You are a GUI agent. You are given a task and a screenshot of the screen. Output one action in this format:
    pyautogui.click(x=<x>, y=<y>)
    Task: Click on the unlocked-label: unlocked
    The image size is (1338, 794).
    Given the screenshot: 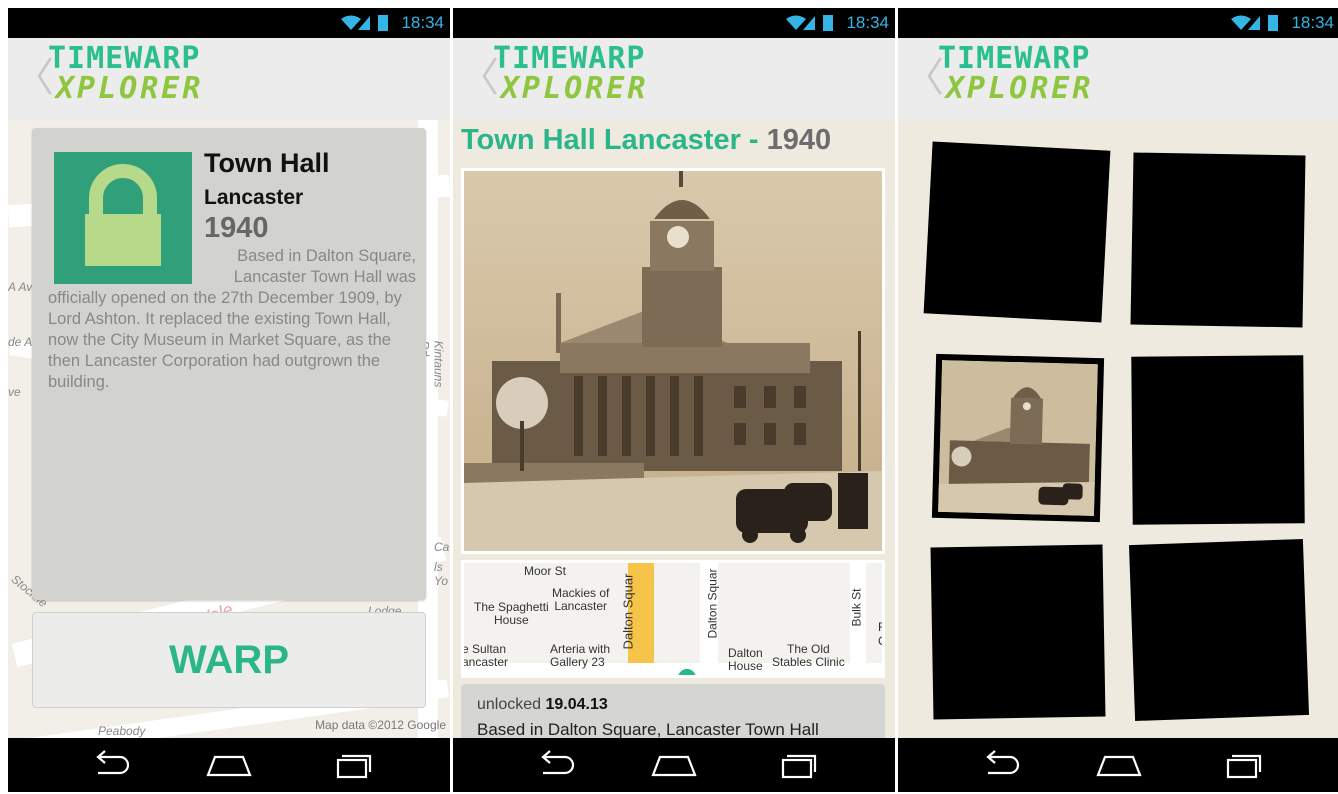 What is the action you would take?
    pyautogui.click(x=509, y=704)
    